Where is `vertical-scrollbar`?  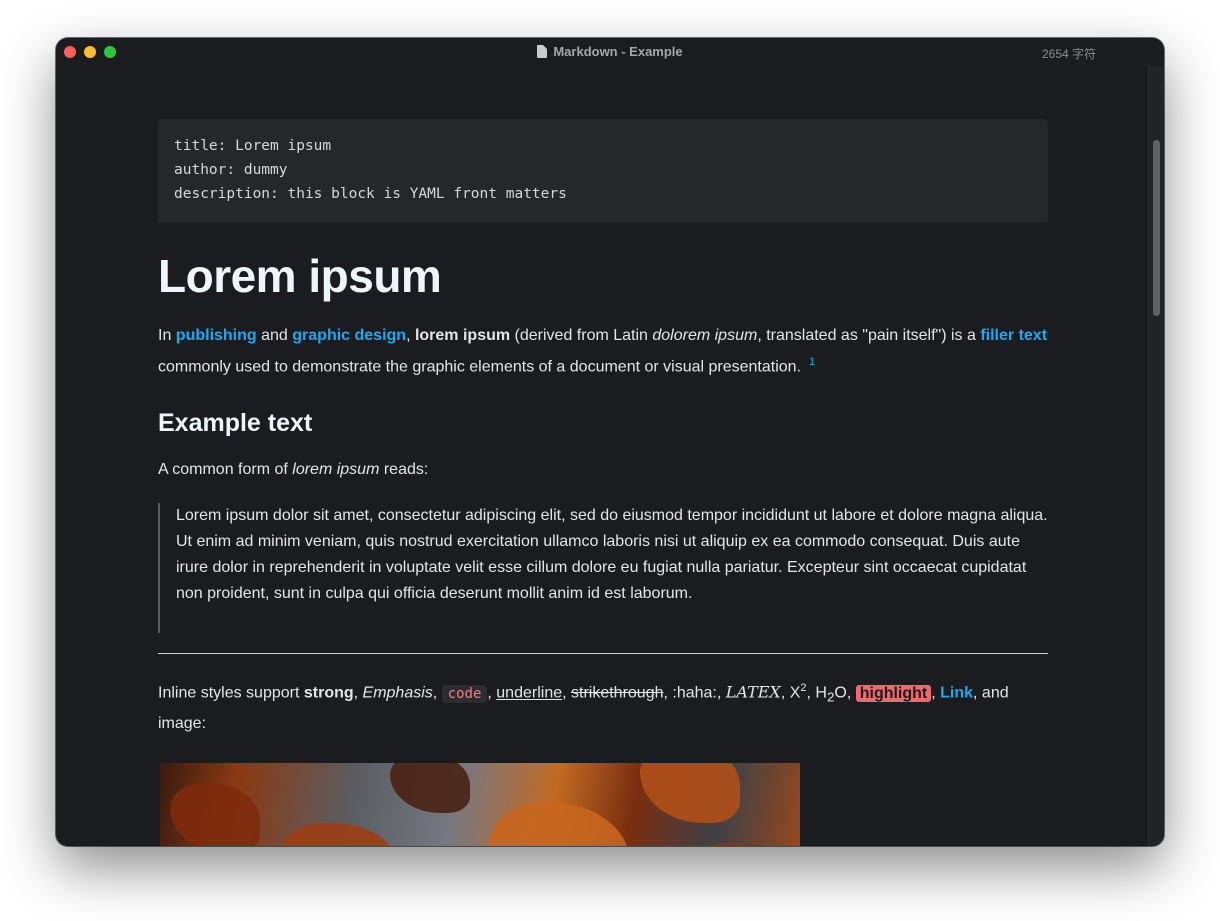
vertical-scrollbar is located at coordinates (1156, 456).